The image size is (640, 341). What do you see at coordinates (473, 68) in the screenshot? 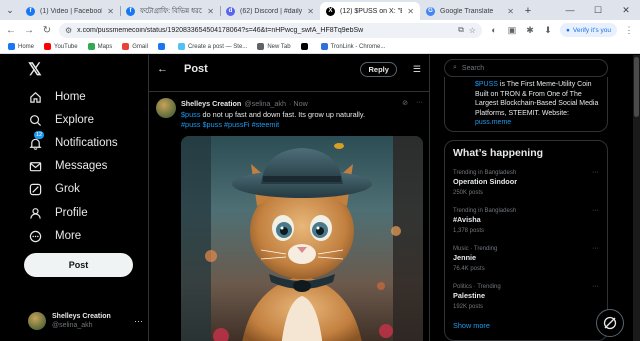
I see `search-placeholder: Search` at bounding box center [473, 68].